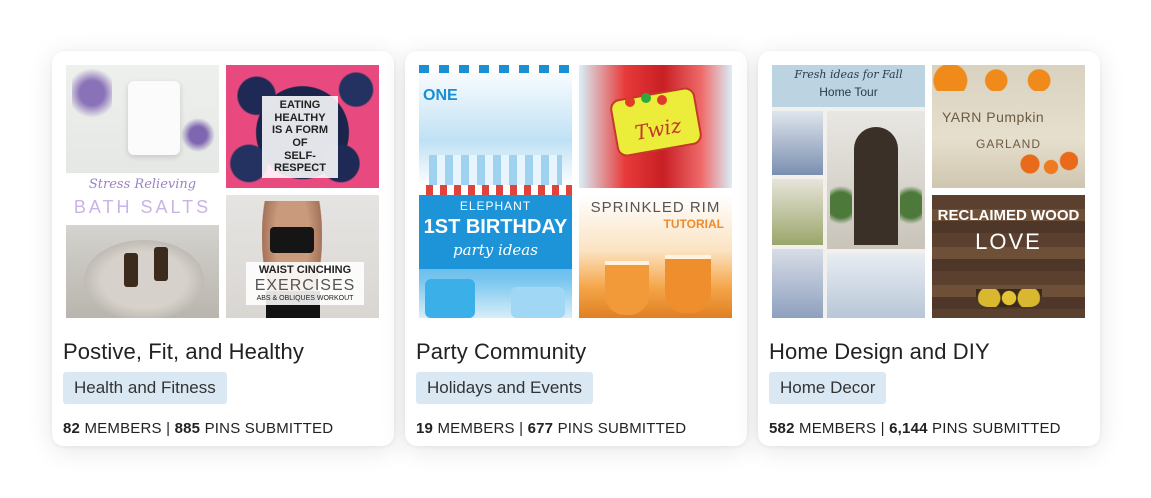  I want to click on members-count: 19, so click(425, 428).